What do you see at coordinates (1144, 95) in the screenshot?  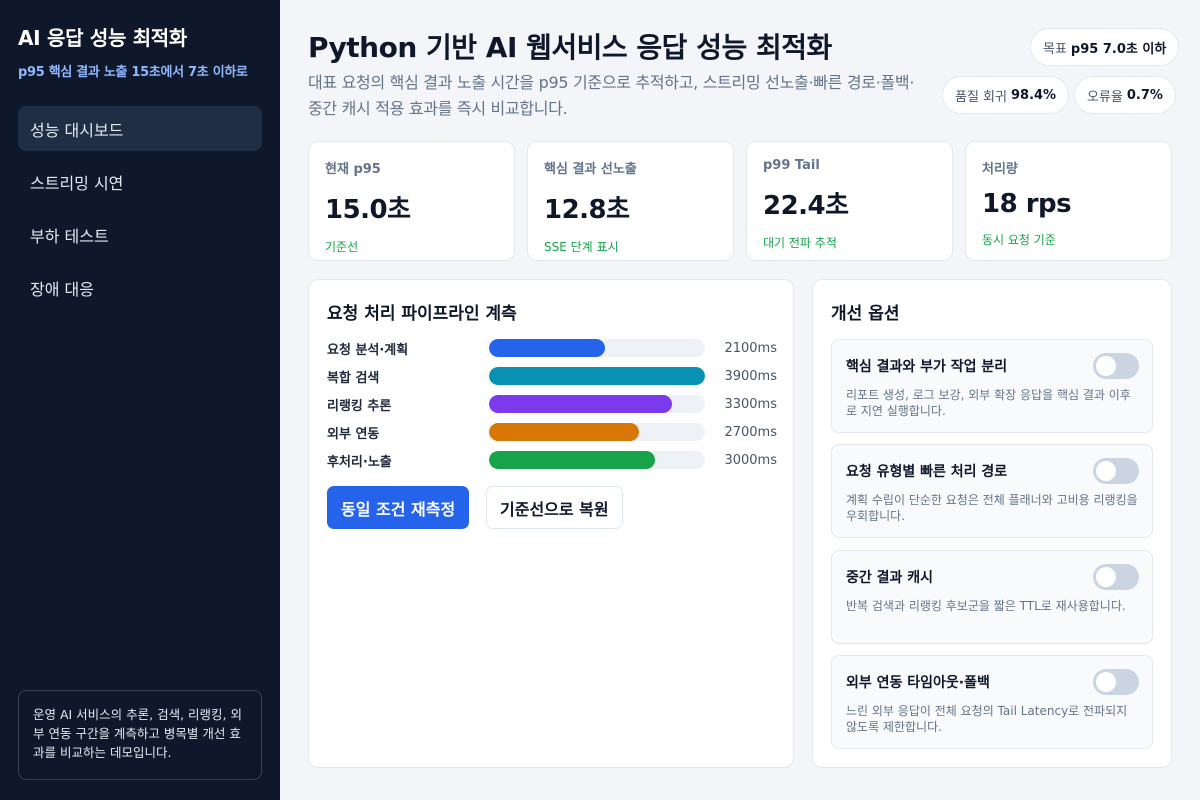 I see `error-rate-value: 0.7%` at bounding box center [1144, 95].